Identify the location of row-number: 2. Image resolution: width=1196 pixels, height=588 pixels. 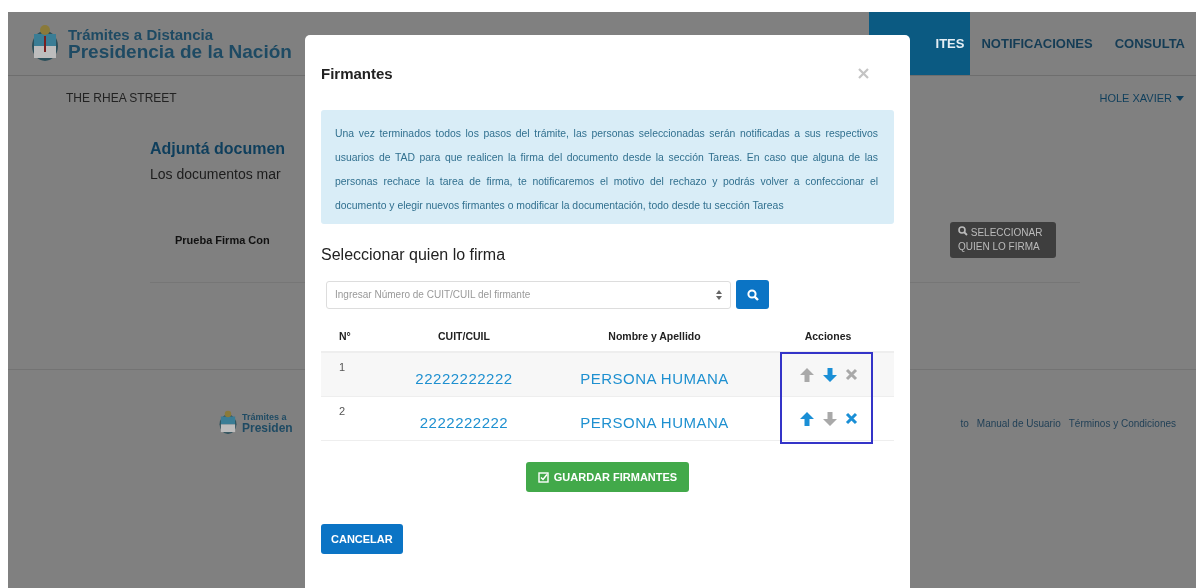
(342, 410).